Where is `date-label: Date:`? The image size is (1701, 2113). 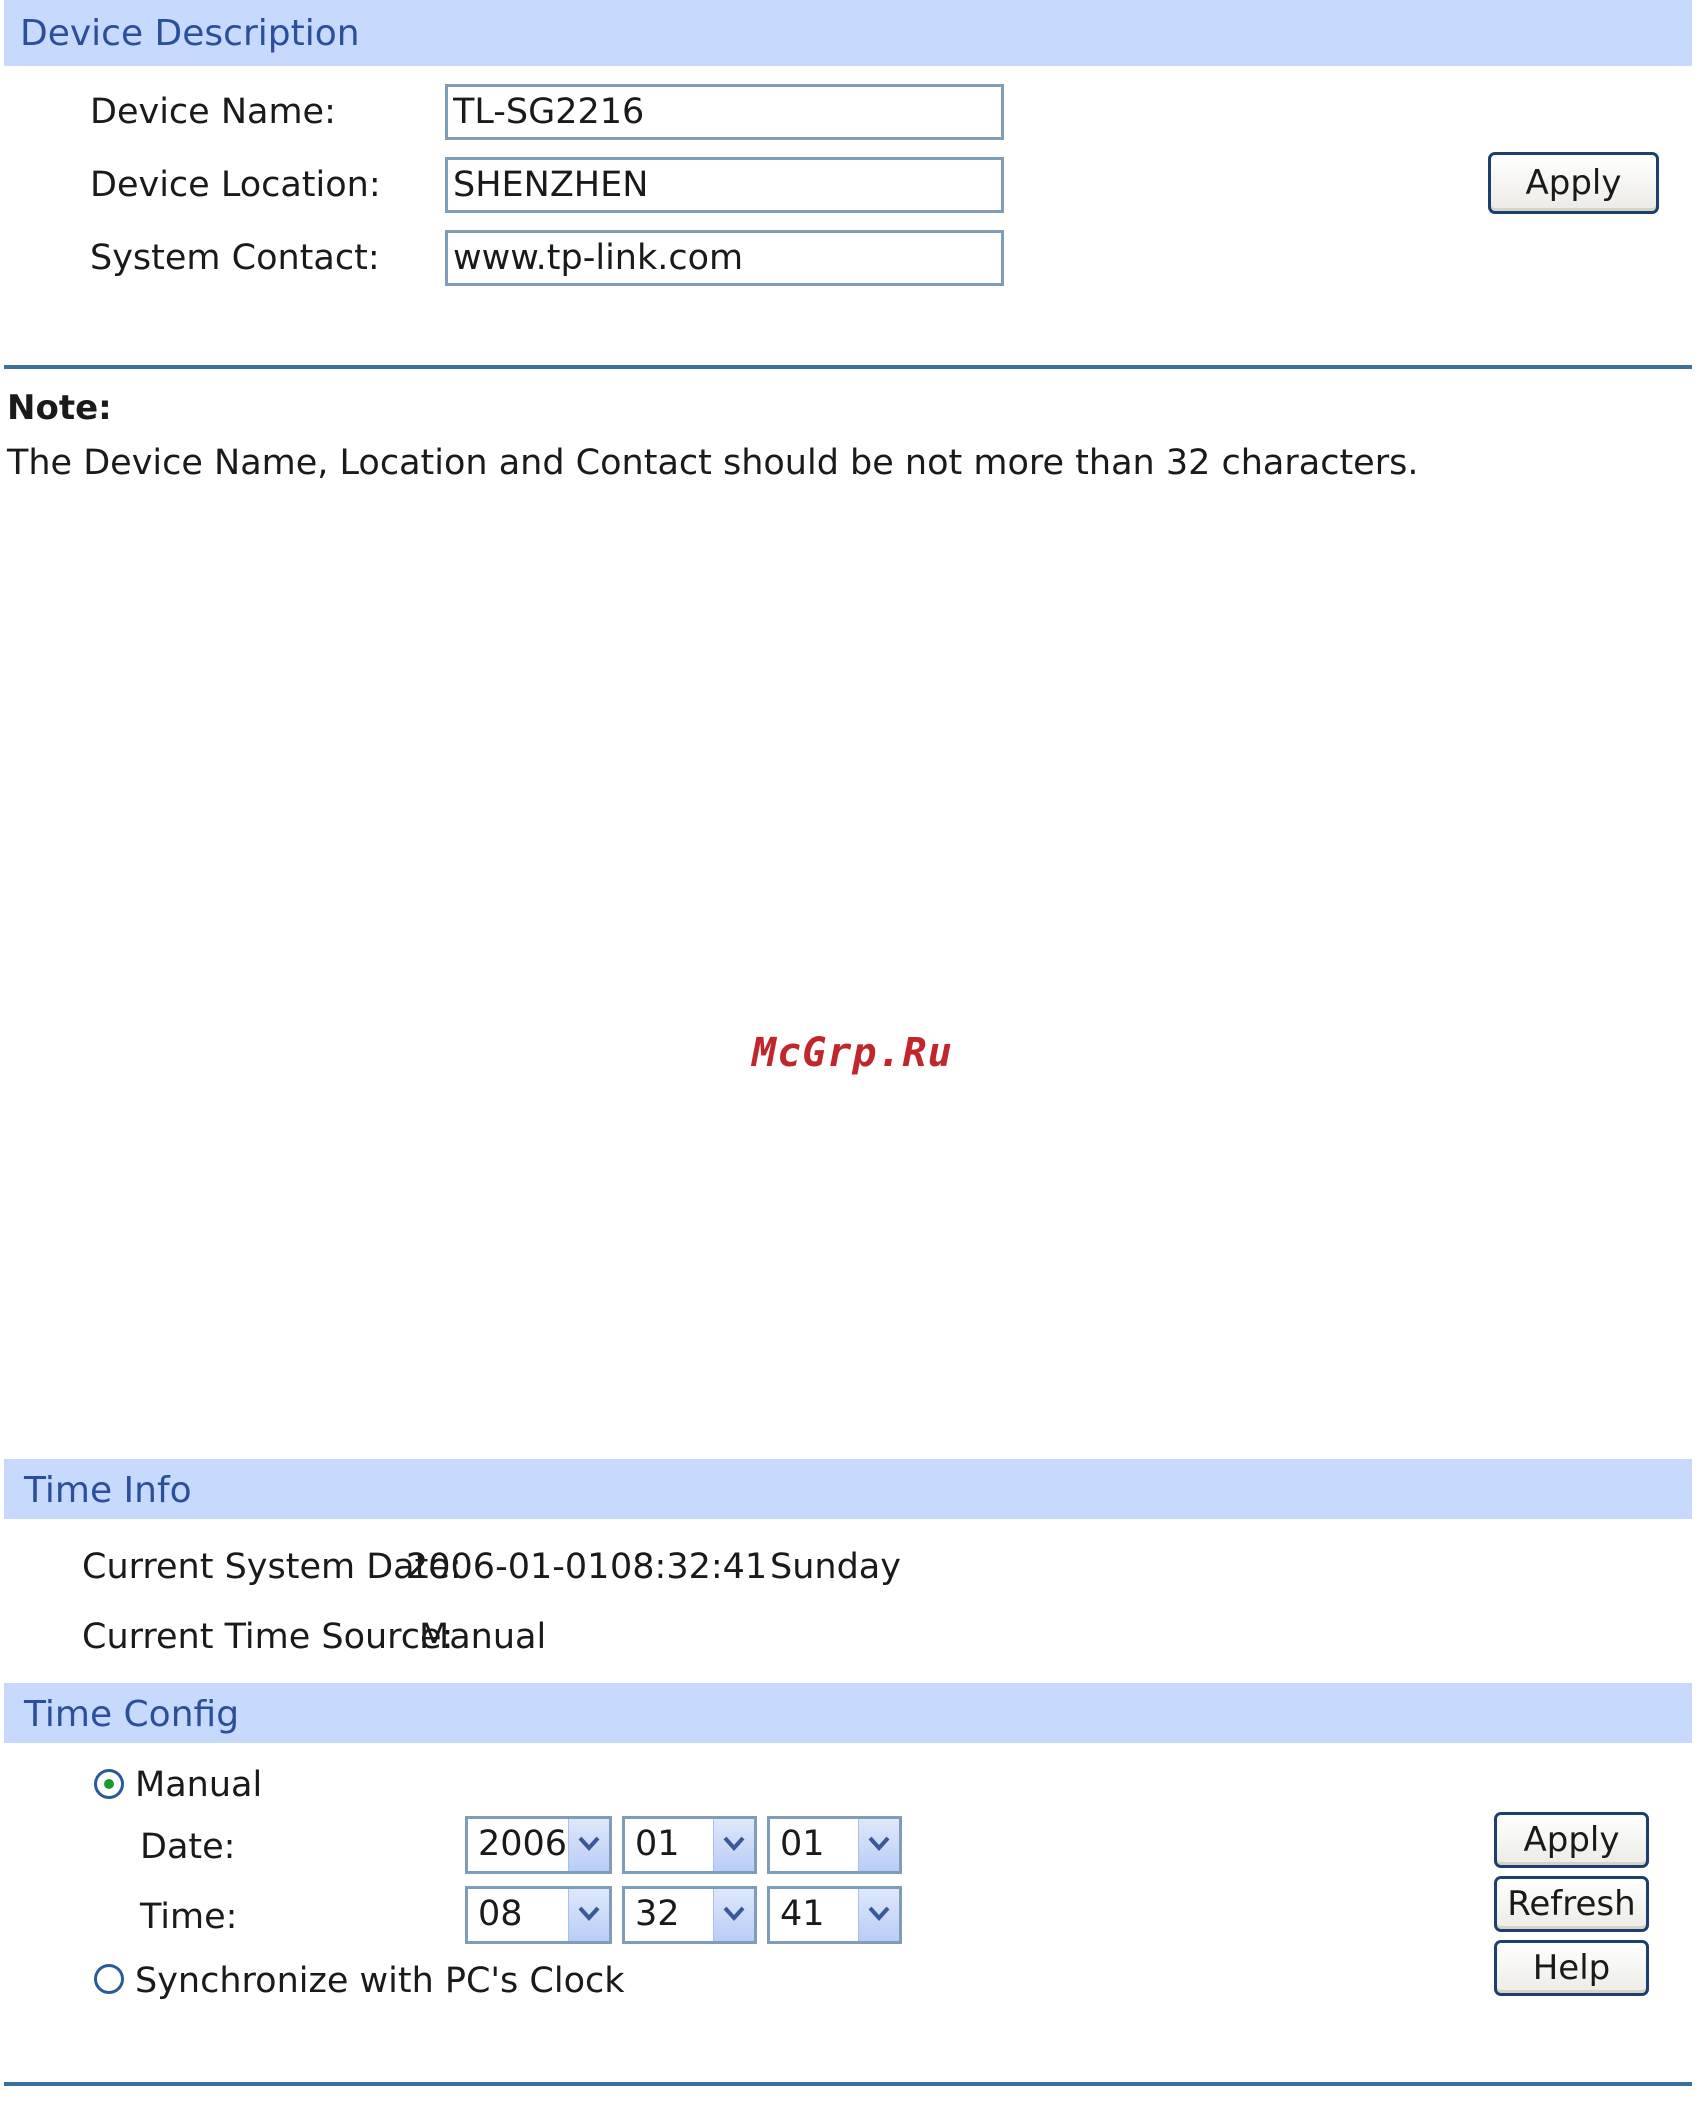
date-label: Date: is located at coordinates (188, 1847).